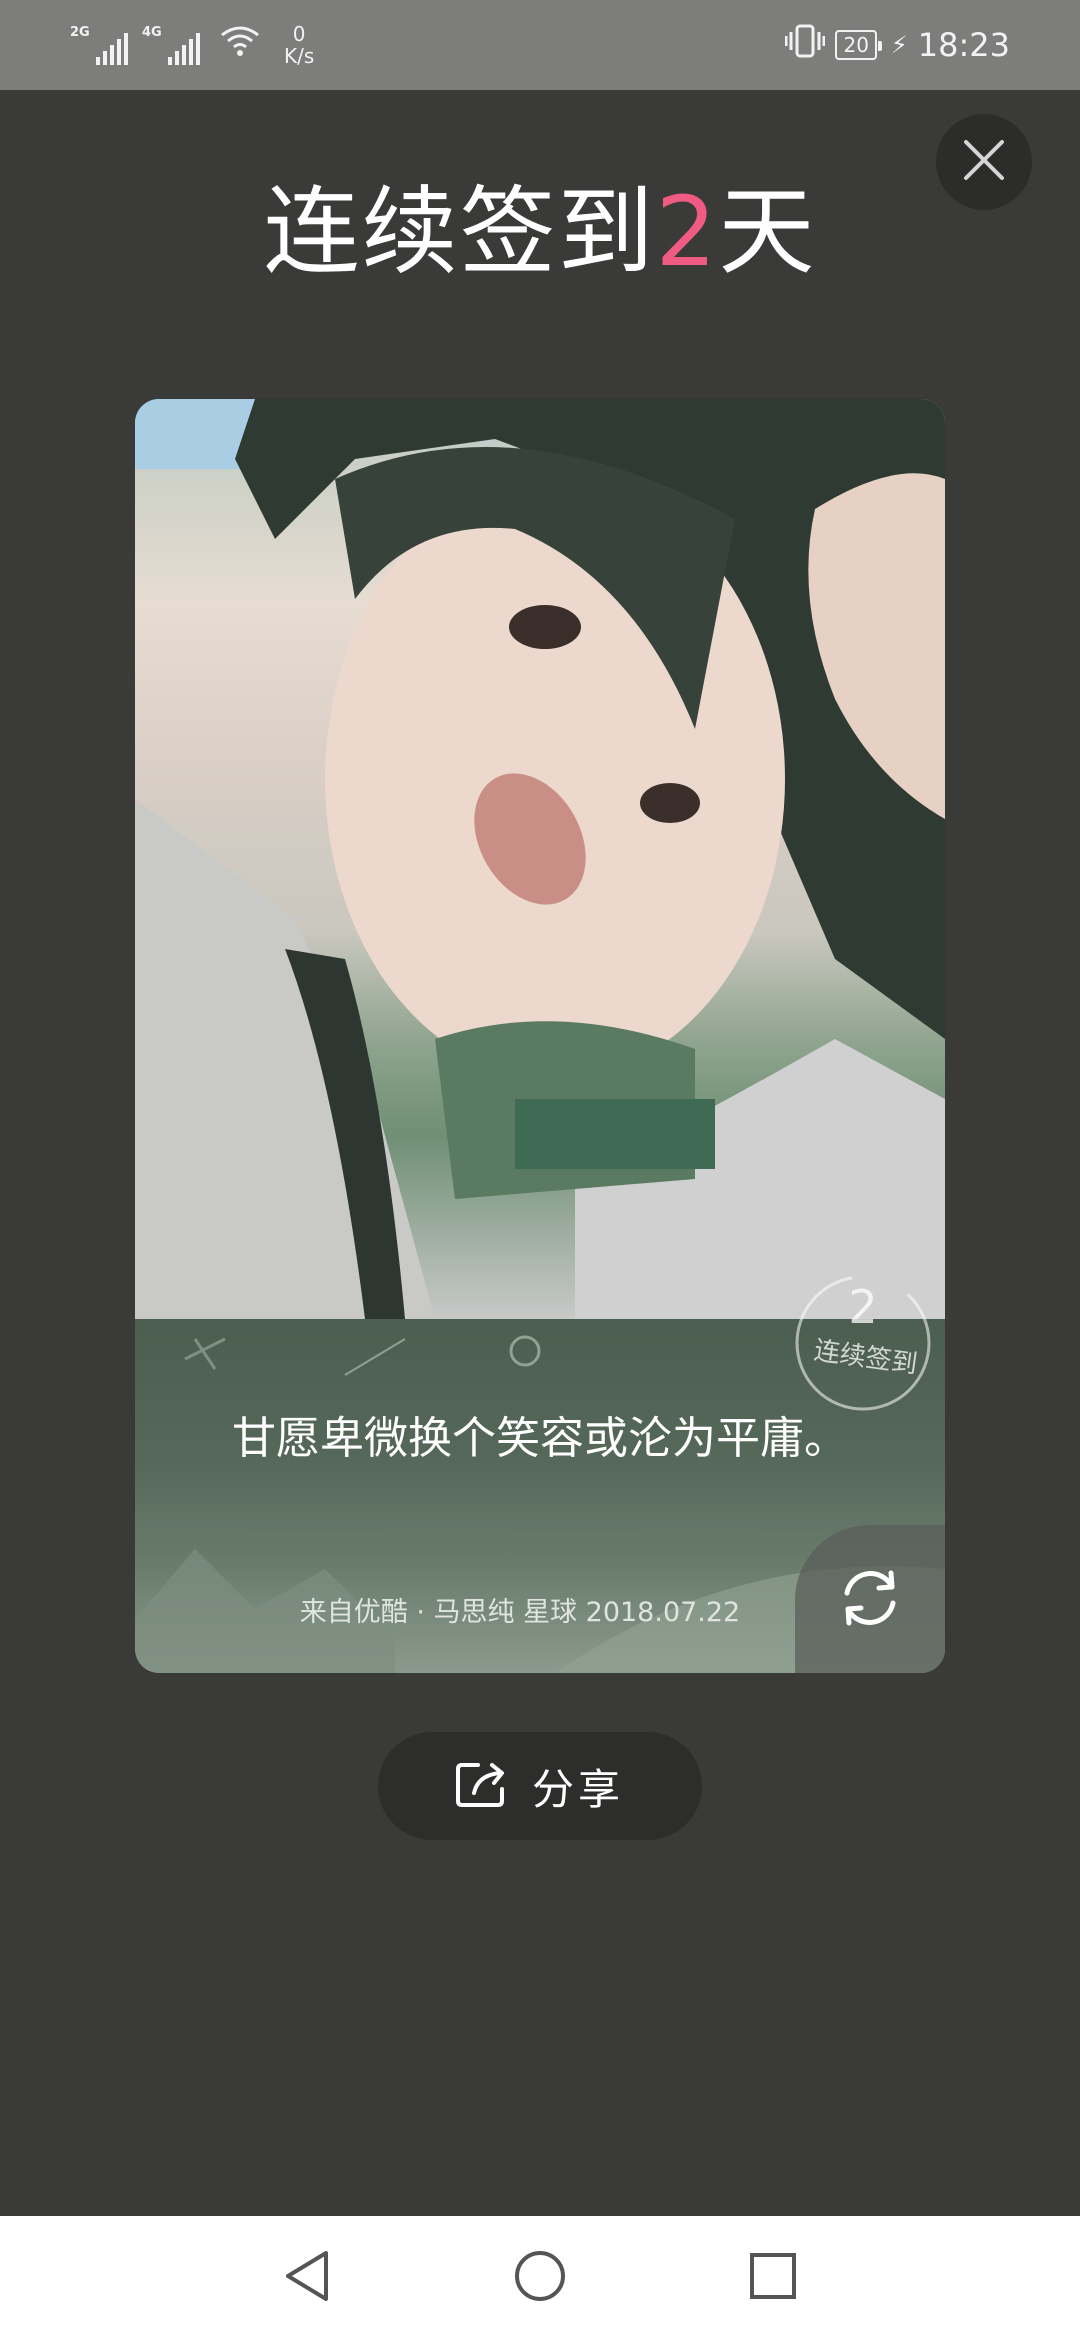 The height and width of the screenshot is (2340, 1080). Describe the element at coordinates (577, 1789) in the screenshot. I see `share-label: 分享` at that location.